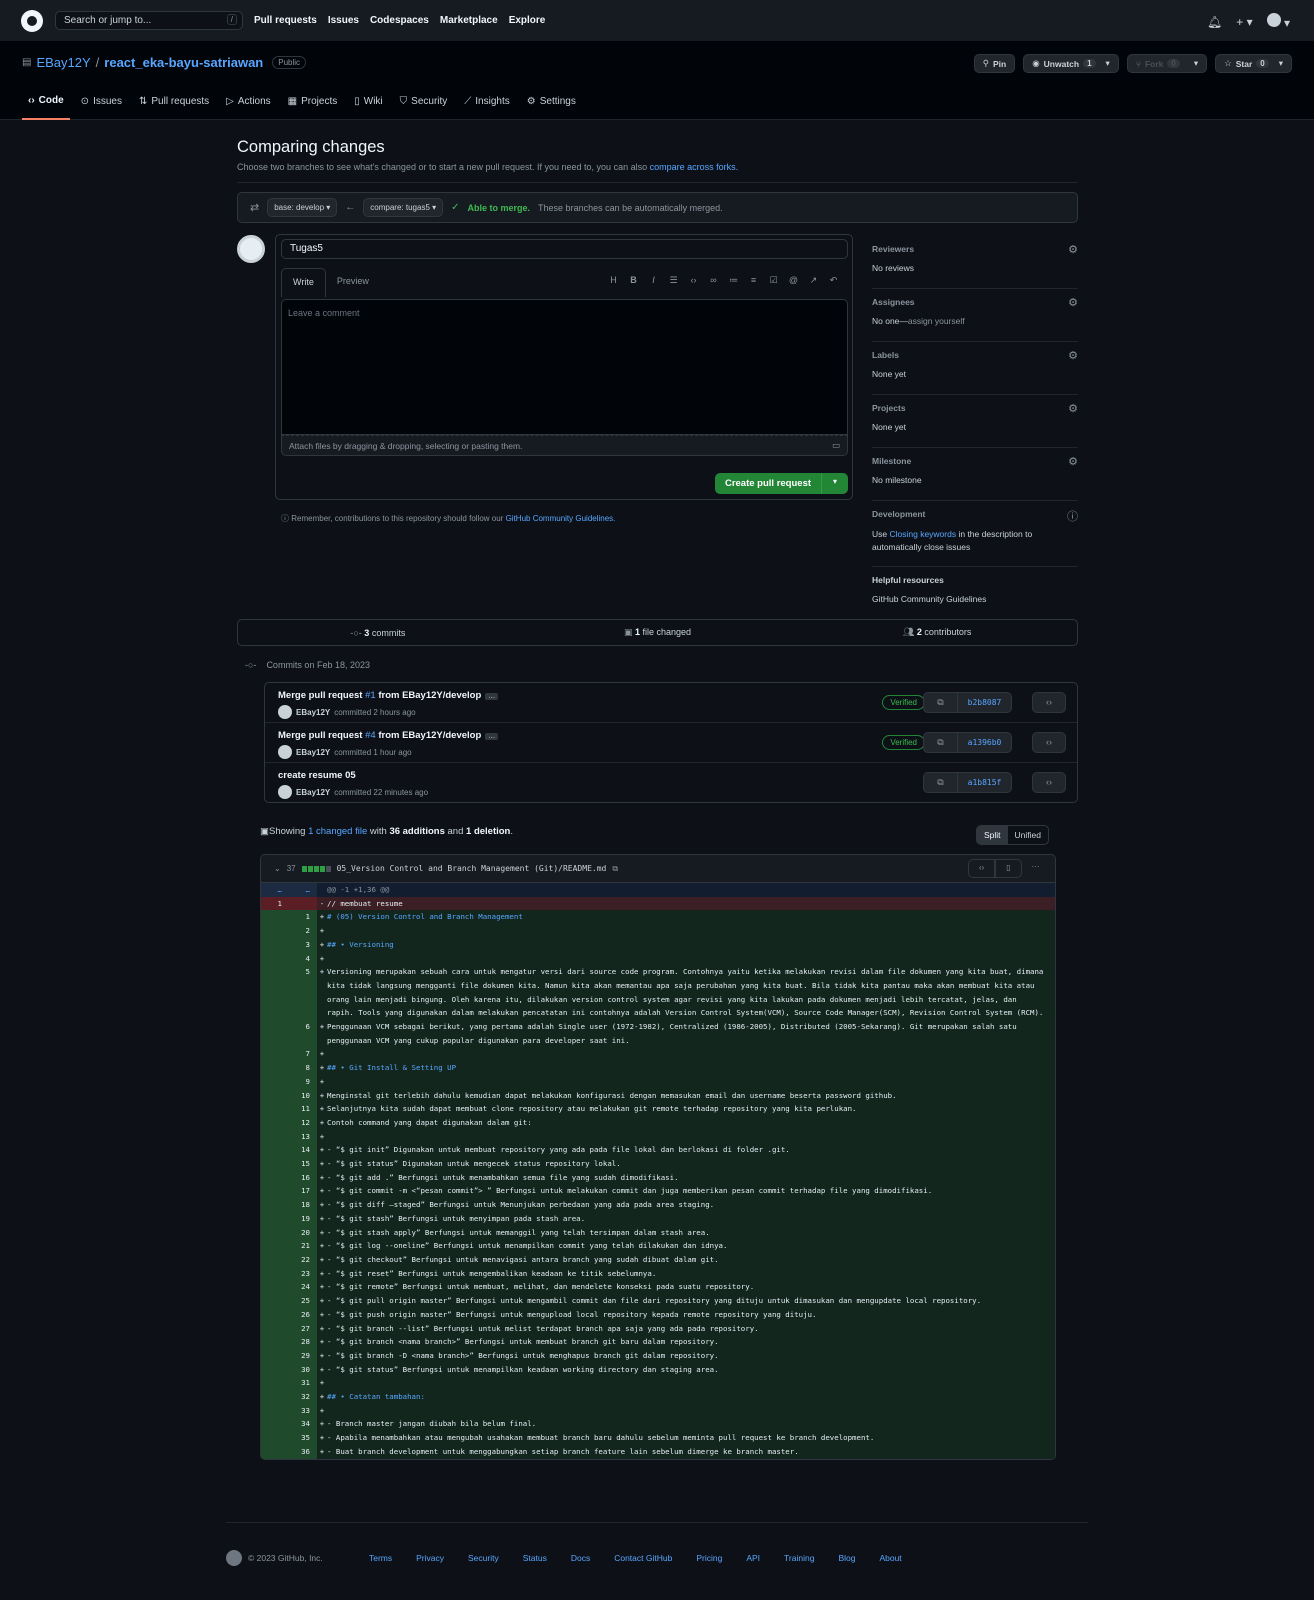 This screenshot has height=1600, width=1314. Describe the element at coordinates (753, 1558) in the screenshot. I see `footer-link-api: API` at that location.